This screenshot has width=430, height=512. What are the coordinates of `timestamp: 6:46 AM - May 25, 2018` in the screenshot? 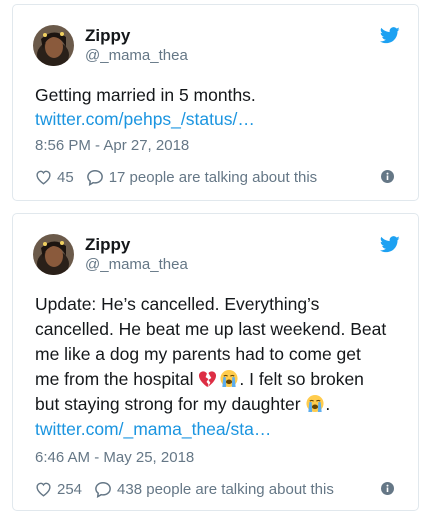 It's located at (114, 457).